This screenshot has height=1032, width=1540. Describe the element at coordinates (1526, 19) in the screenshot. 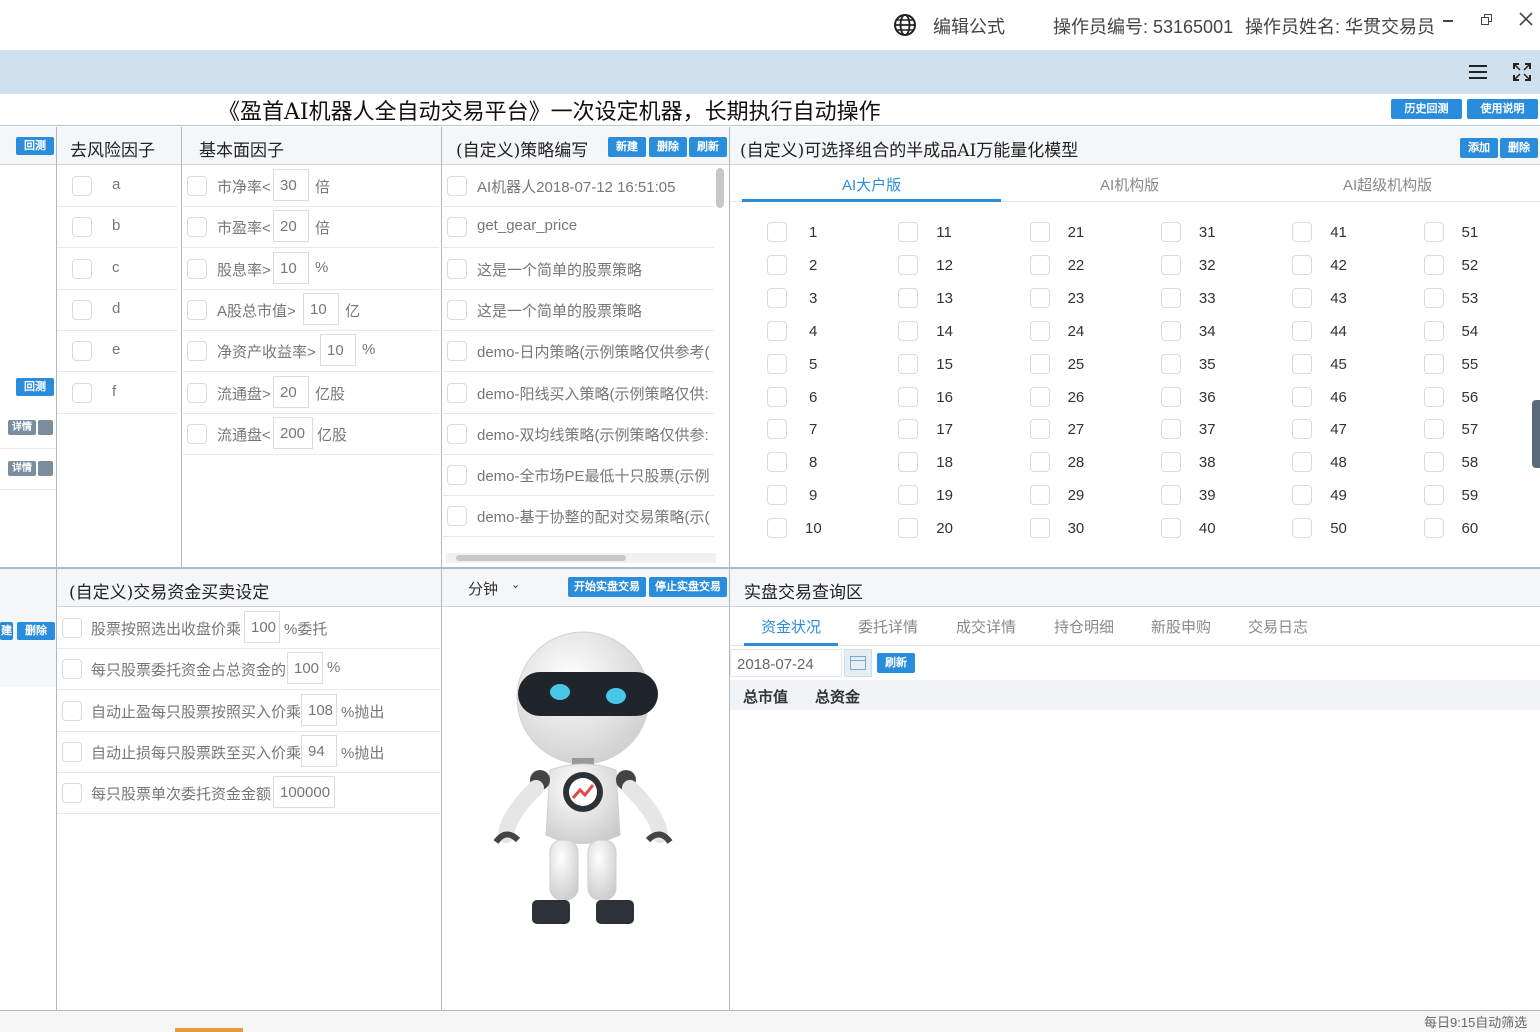

I see `close-icon` at that location.